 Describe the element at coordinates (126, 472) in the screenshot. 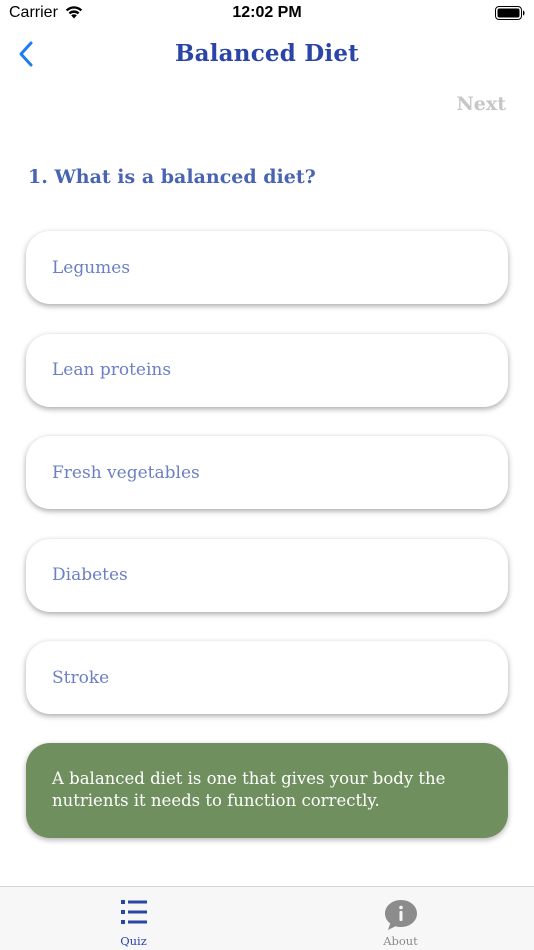

I see `option-label: Fresh vegetables` at that location.